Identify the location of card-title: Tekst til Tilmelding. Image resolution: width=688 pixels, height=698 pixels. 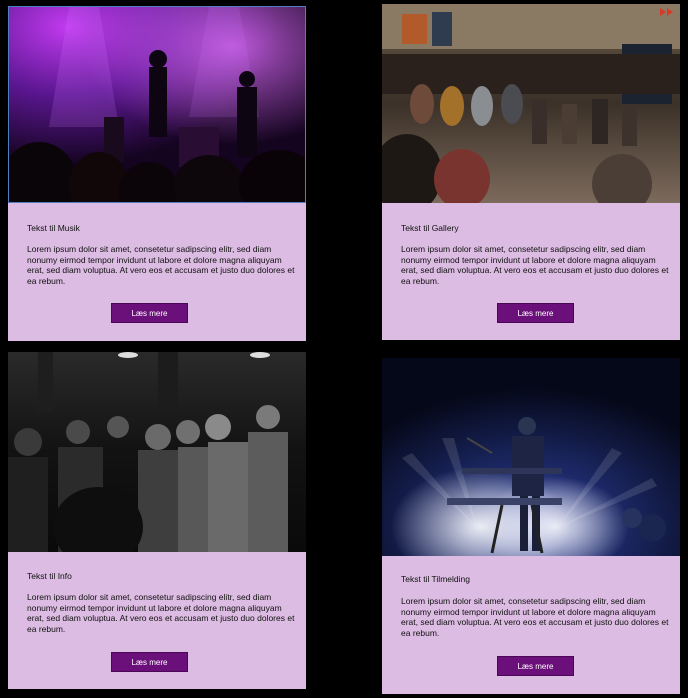
(435, 579).